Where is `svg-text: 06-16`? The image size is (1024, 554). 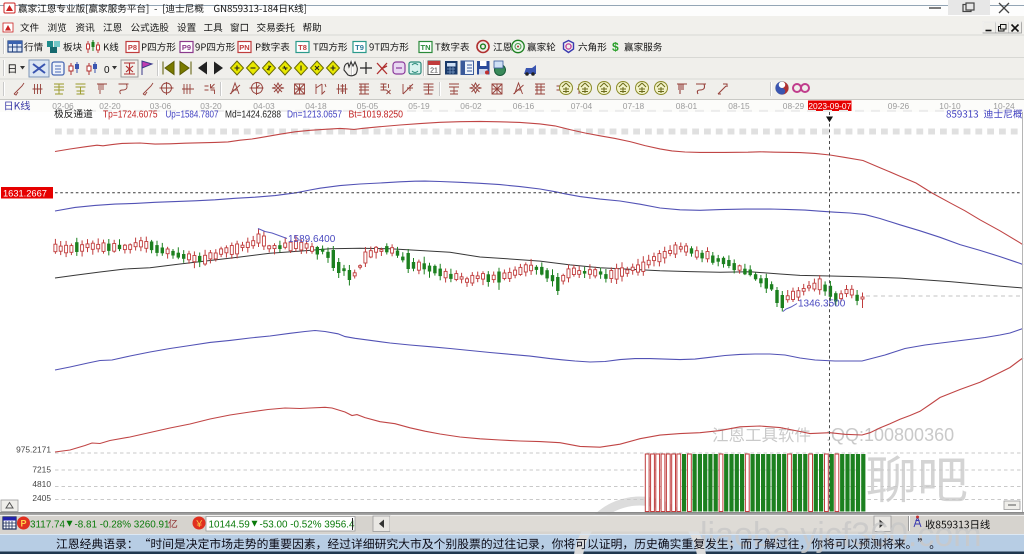
svg-text: 06-16 is located at coordinates (524, 106).